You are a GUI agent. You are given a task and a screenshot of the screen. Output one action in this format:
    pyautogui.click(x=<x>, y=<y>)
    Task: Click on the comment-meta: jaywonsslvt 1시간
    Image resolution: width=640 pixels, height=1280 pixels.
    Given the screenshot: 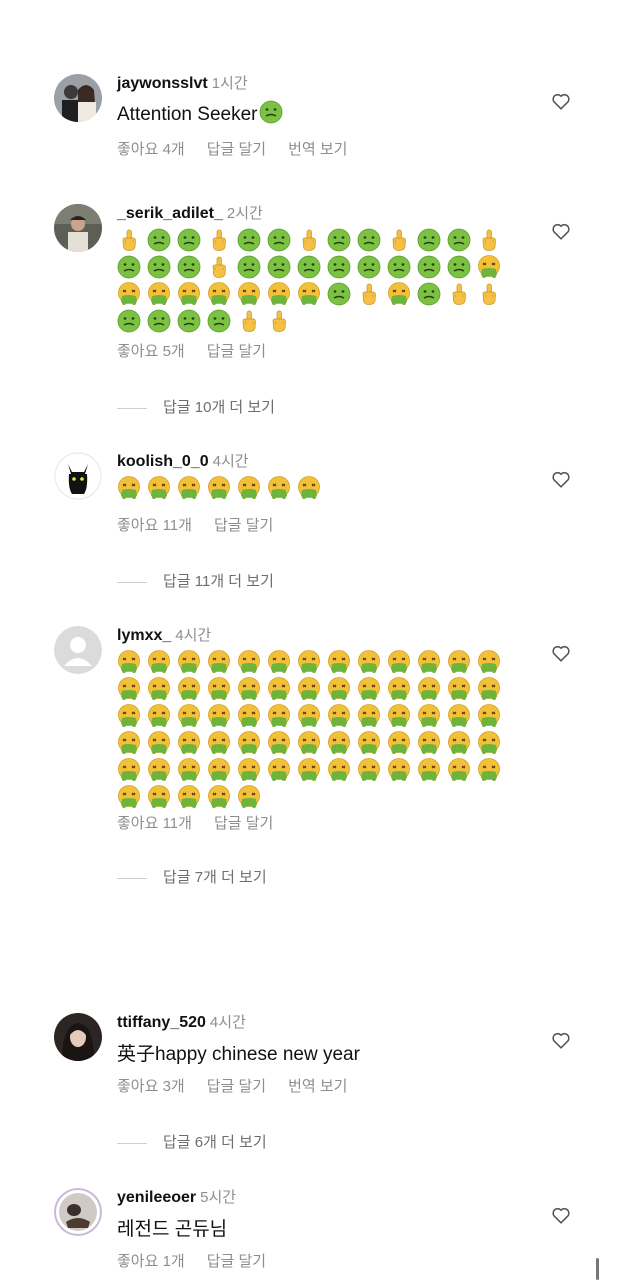 What is the action you would take?
    pyautogui.click(x=182, y=82)
    